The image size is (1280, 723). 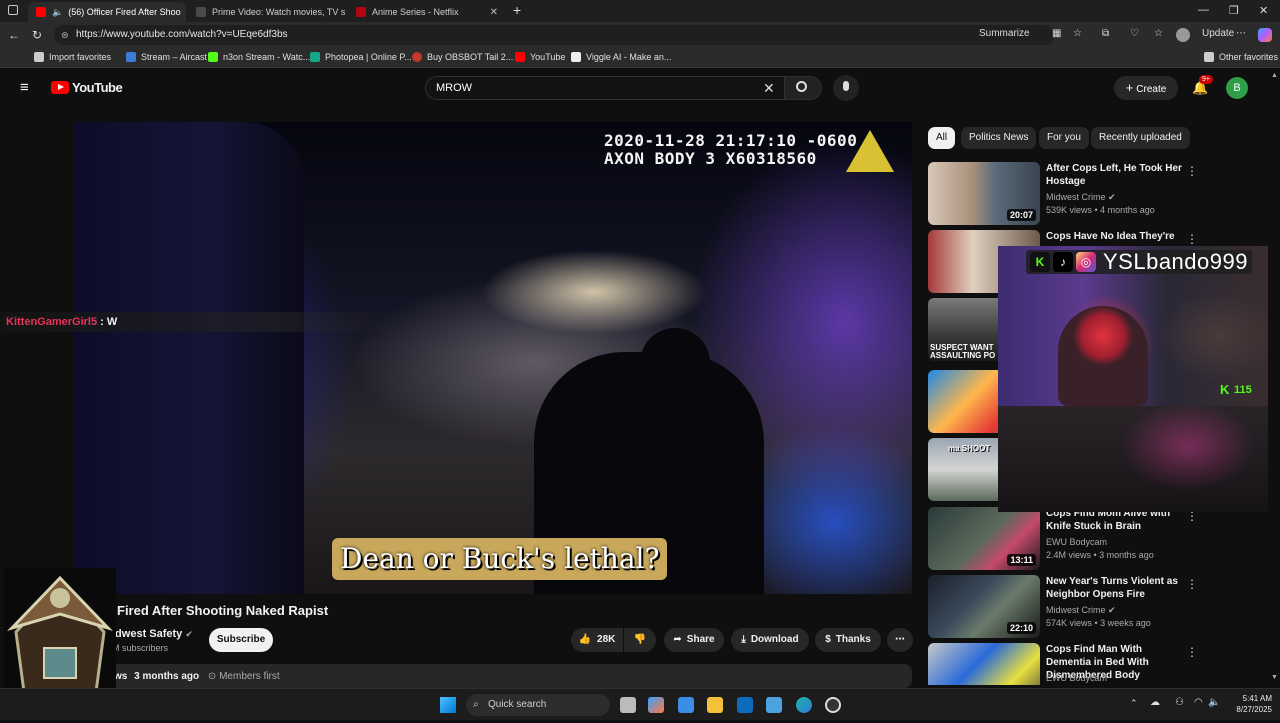 What do you see at coordinates (107, 12) in the screenshot?
I see `tab-youtube: 🔈 (56) Officer Fired After Shoo ✕` at bounding box center [107, 12].